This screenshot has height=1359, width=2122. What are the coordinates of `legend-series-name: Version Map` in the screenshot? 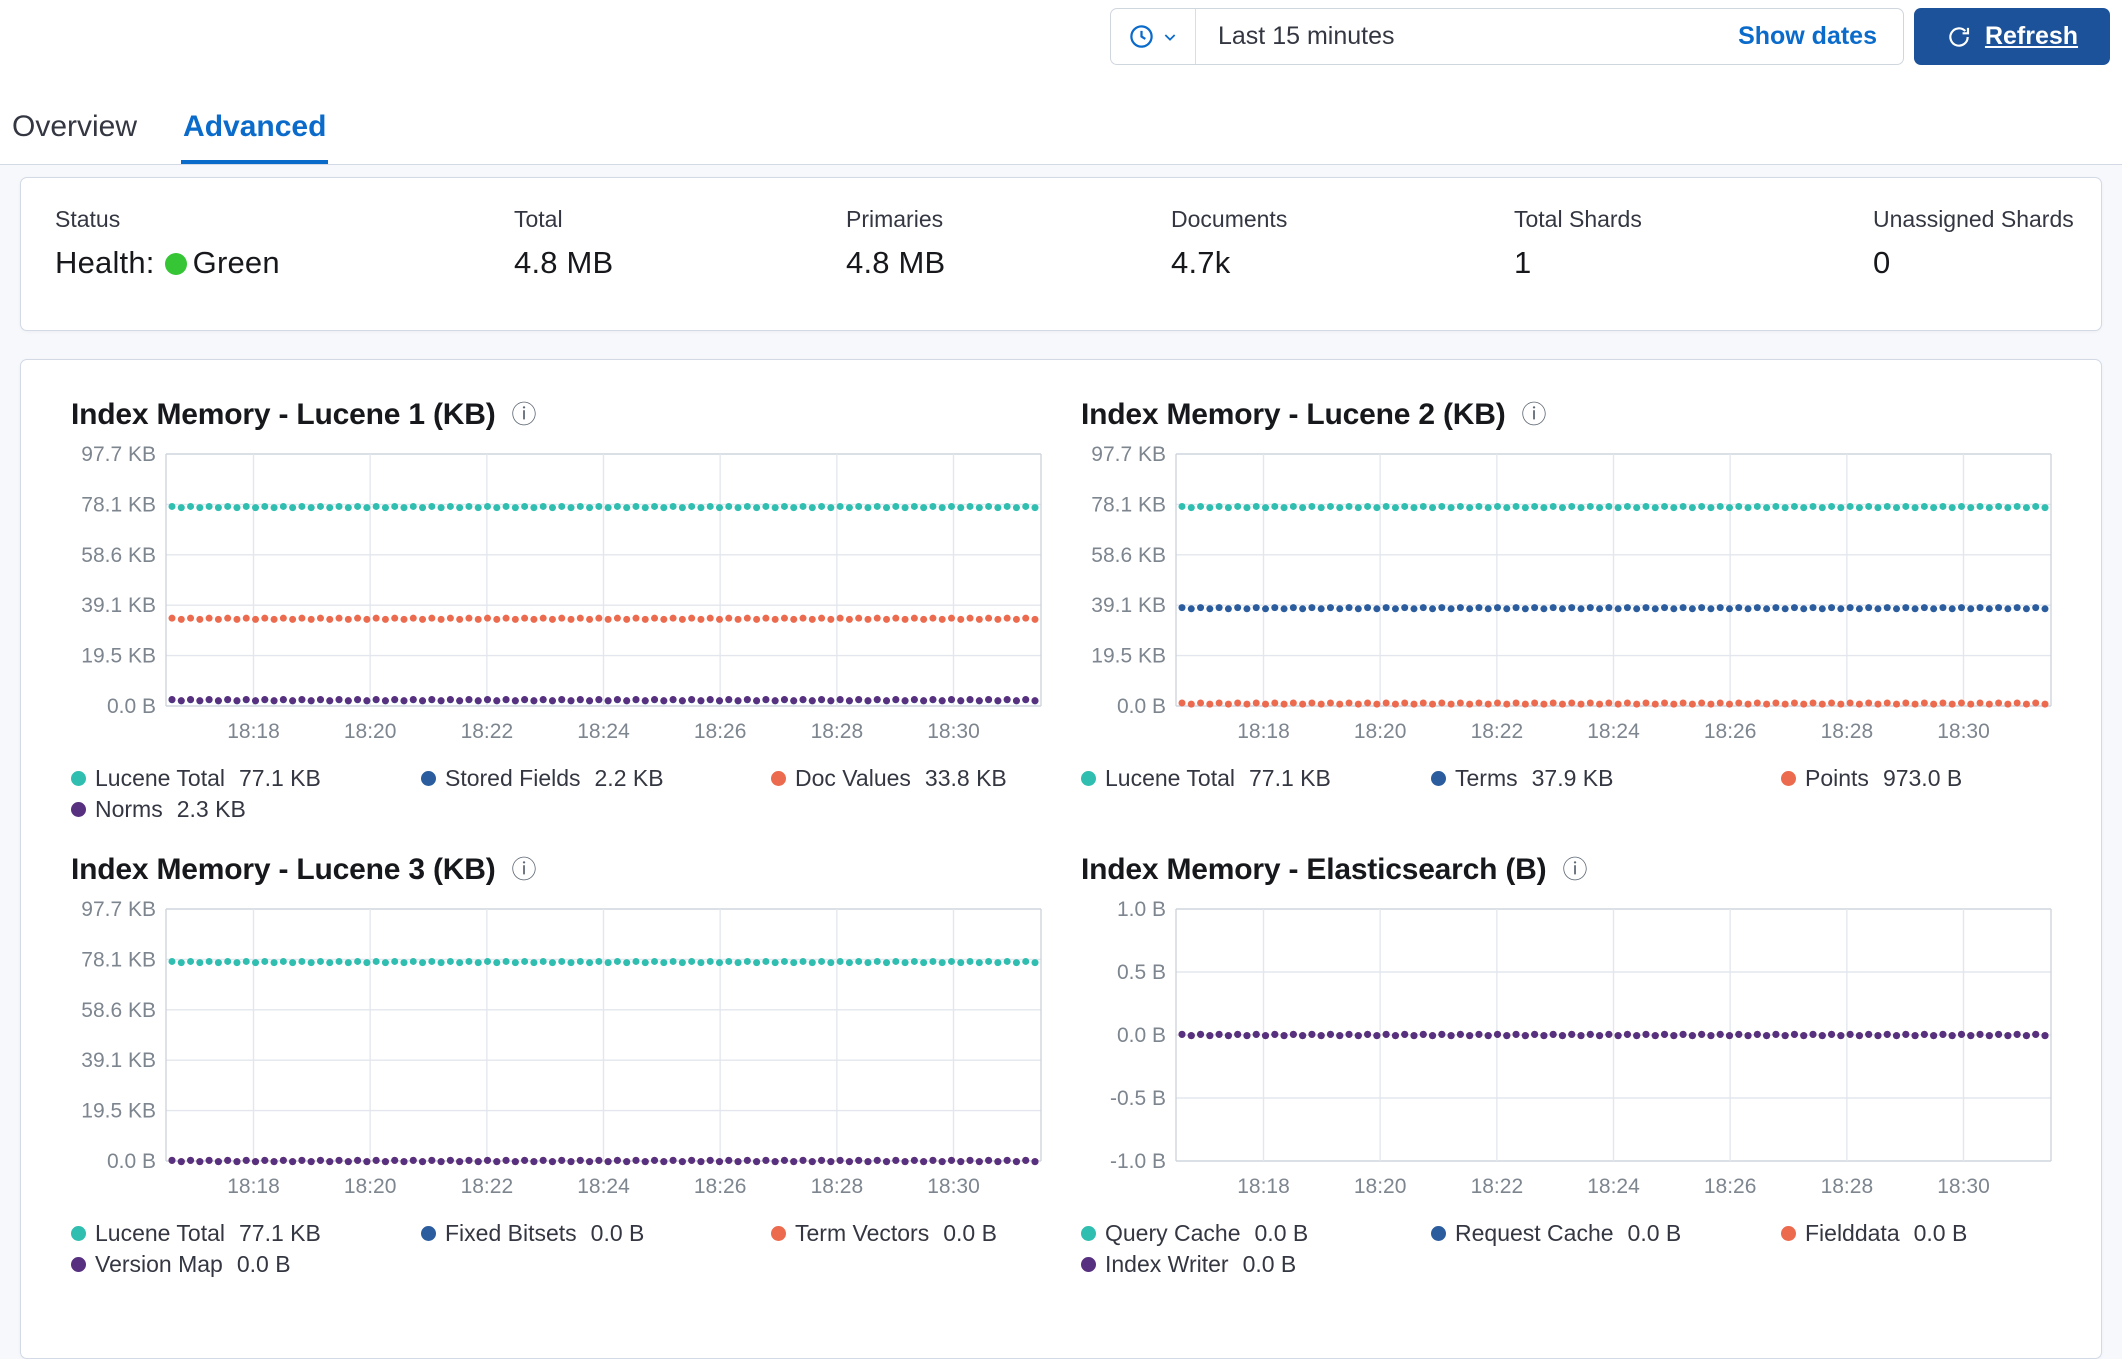 It's located at (159, 1264).